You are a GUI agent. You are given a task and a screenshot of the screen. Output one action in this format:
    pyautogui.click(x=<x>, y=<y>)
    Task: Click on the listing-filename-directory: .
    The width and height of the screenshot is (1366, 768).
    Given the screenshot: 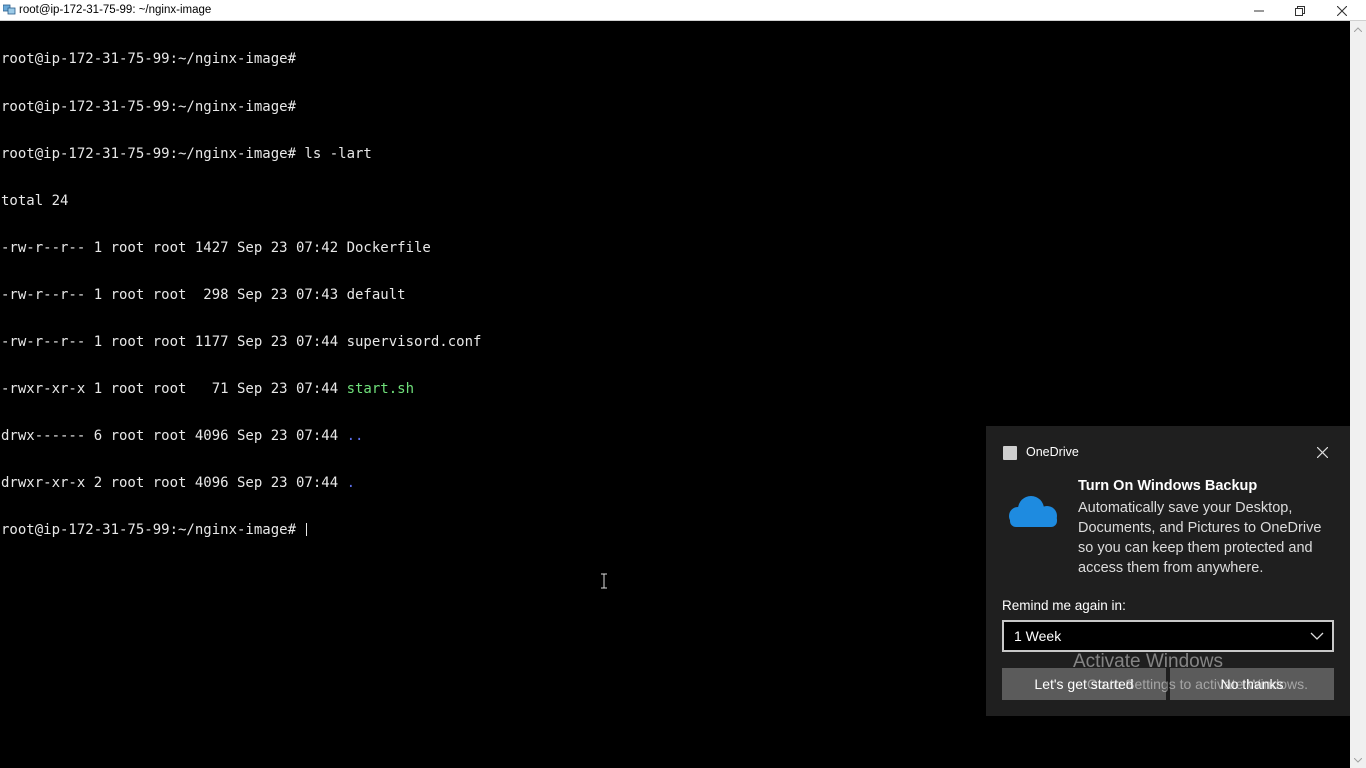 What is the action you would take?
    pyautogui.click(x=351, y=483)
    